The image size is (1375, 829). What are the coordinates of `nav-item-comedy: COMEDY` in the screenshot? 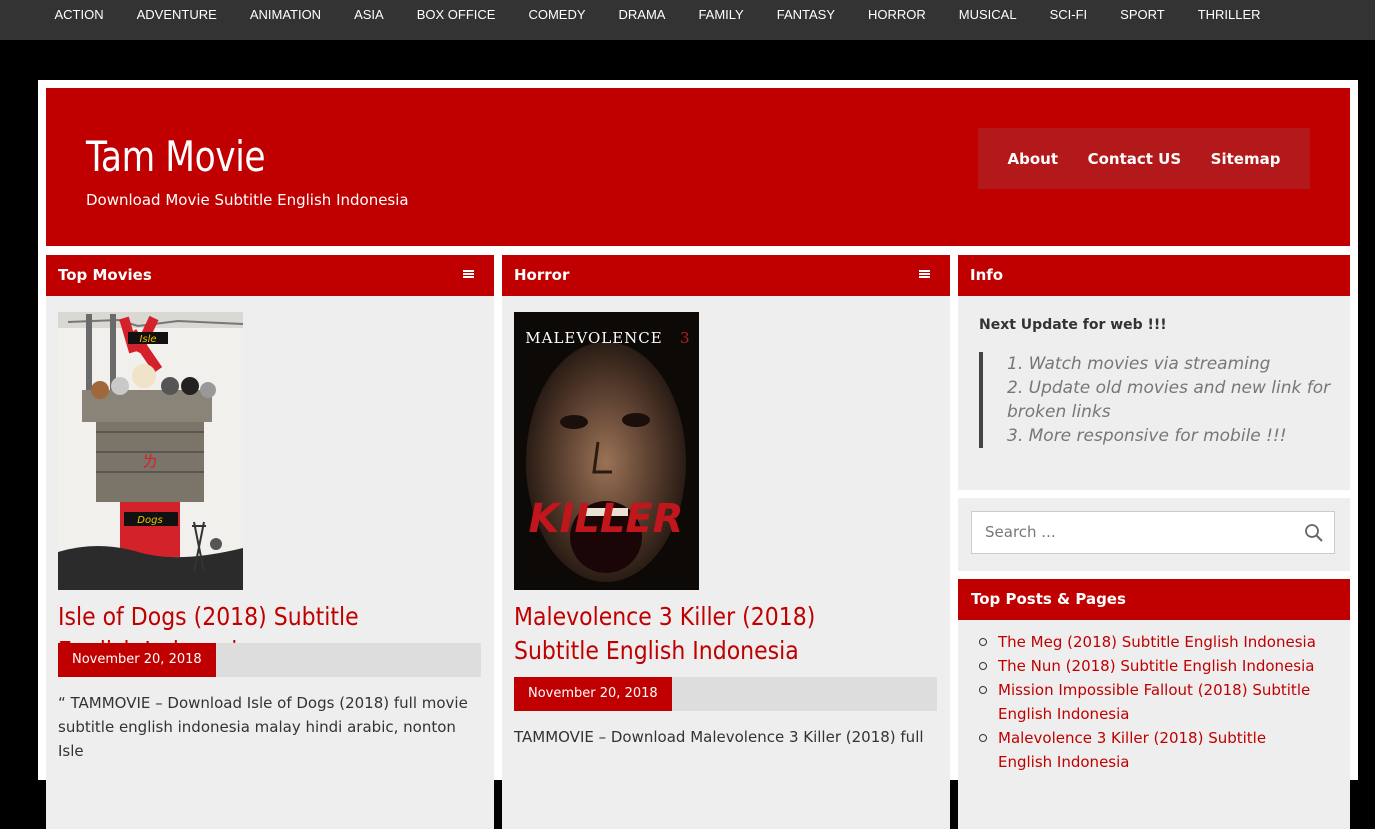 It's located at (557, 15).